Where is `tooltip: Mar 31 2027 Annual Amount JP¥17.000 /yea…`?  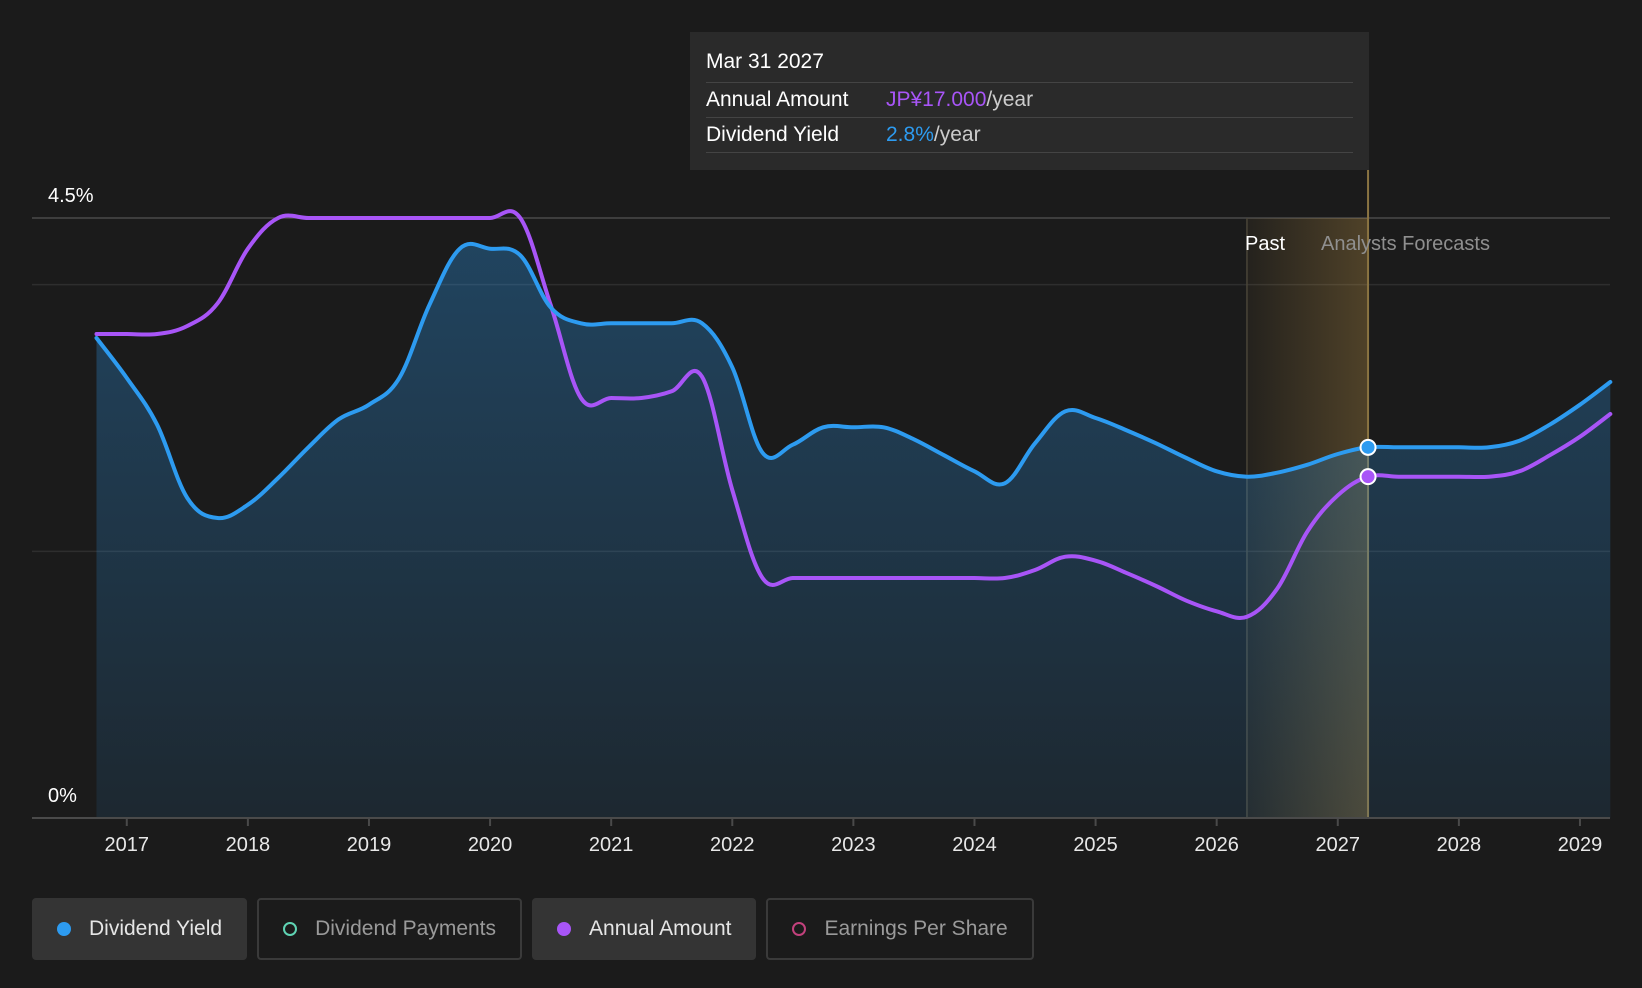
tooltip: Mar 31 2027 Annual Amount JP¥17.000 /yea… is located at coordinates (1029, 101).